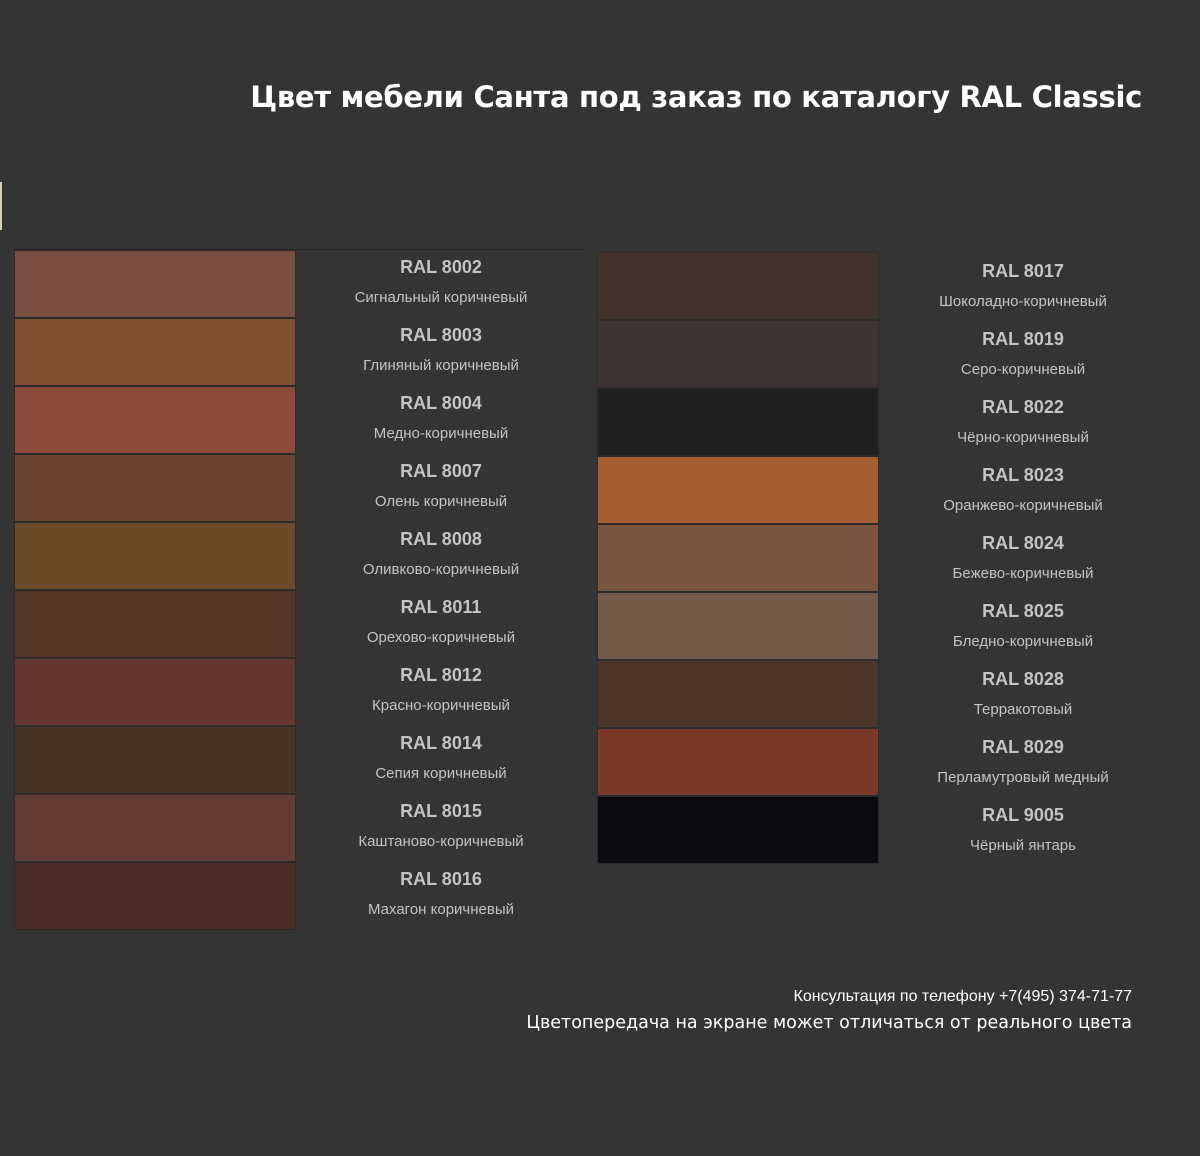 Image resolution: width=1200 pixels, height=1156 pixels. I want to click on ral-code: RAL 8012, so click(441, 675).